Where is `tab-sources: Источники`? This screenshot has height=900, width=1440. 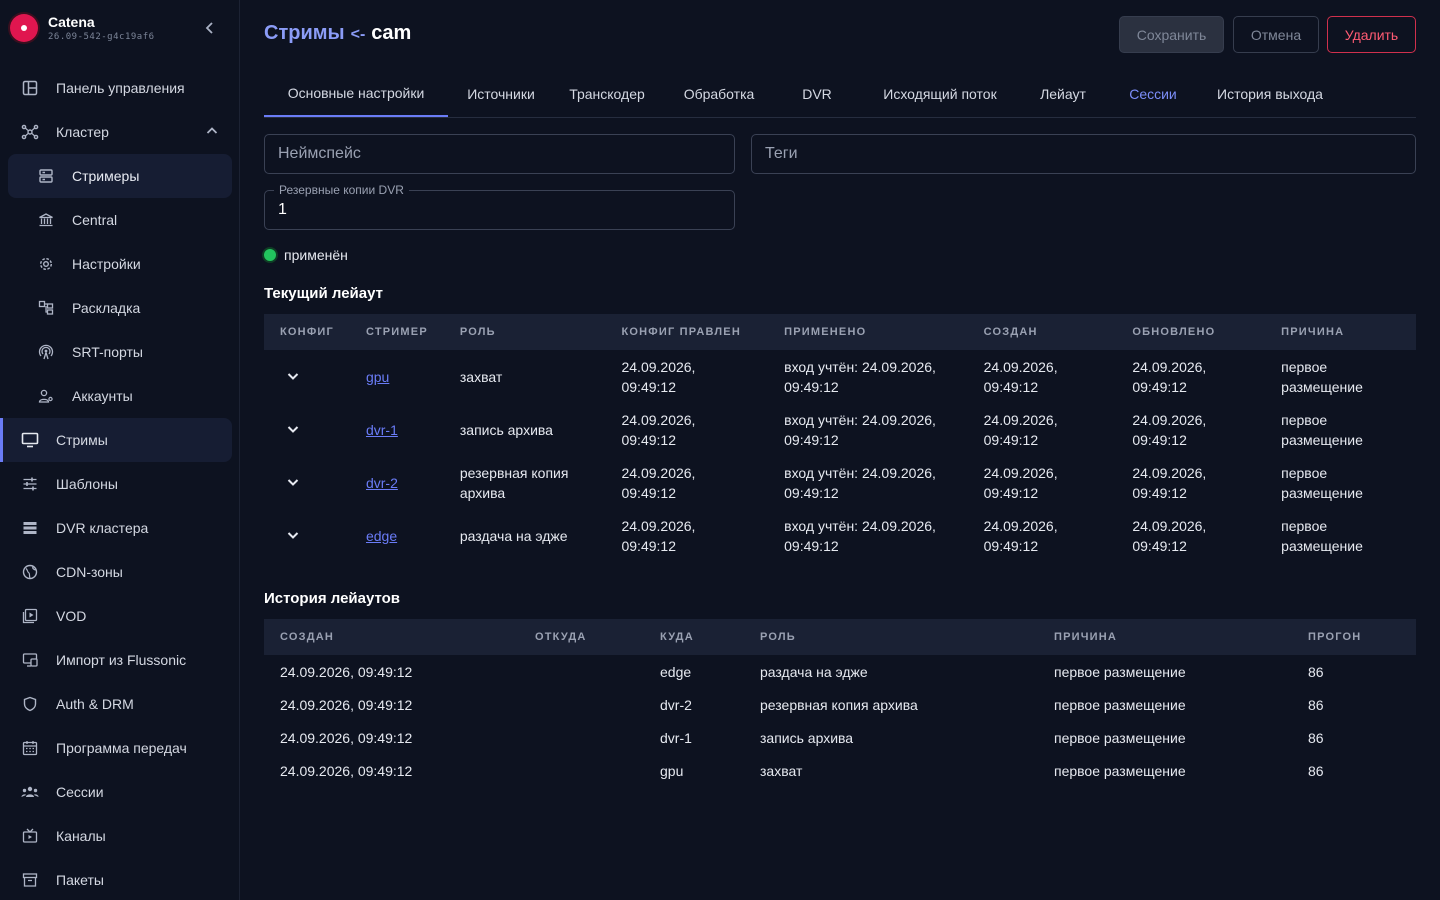
tab-sources: Источники is located at coordinates (501, 93).